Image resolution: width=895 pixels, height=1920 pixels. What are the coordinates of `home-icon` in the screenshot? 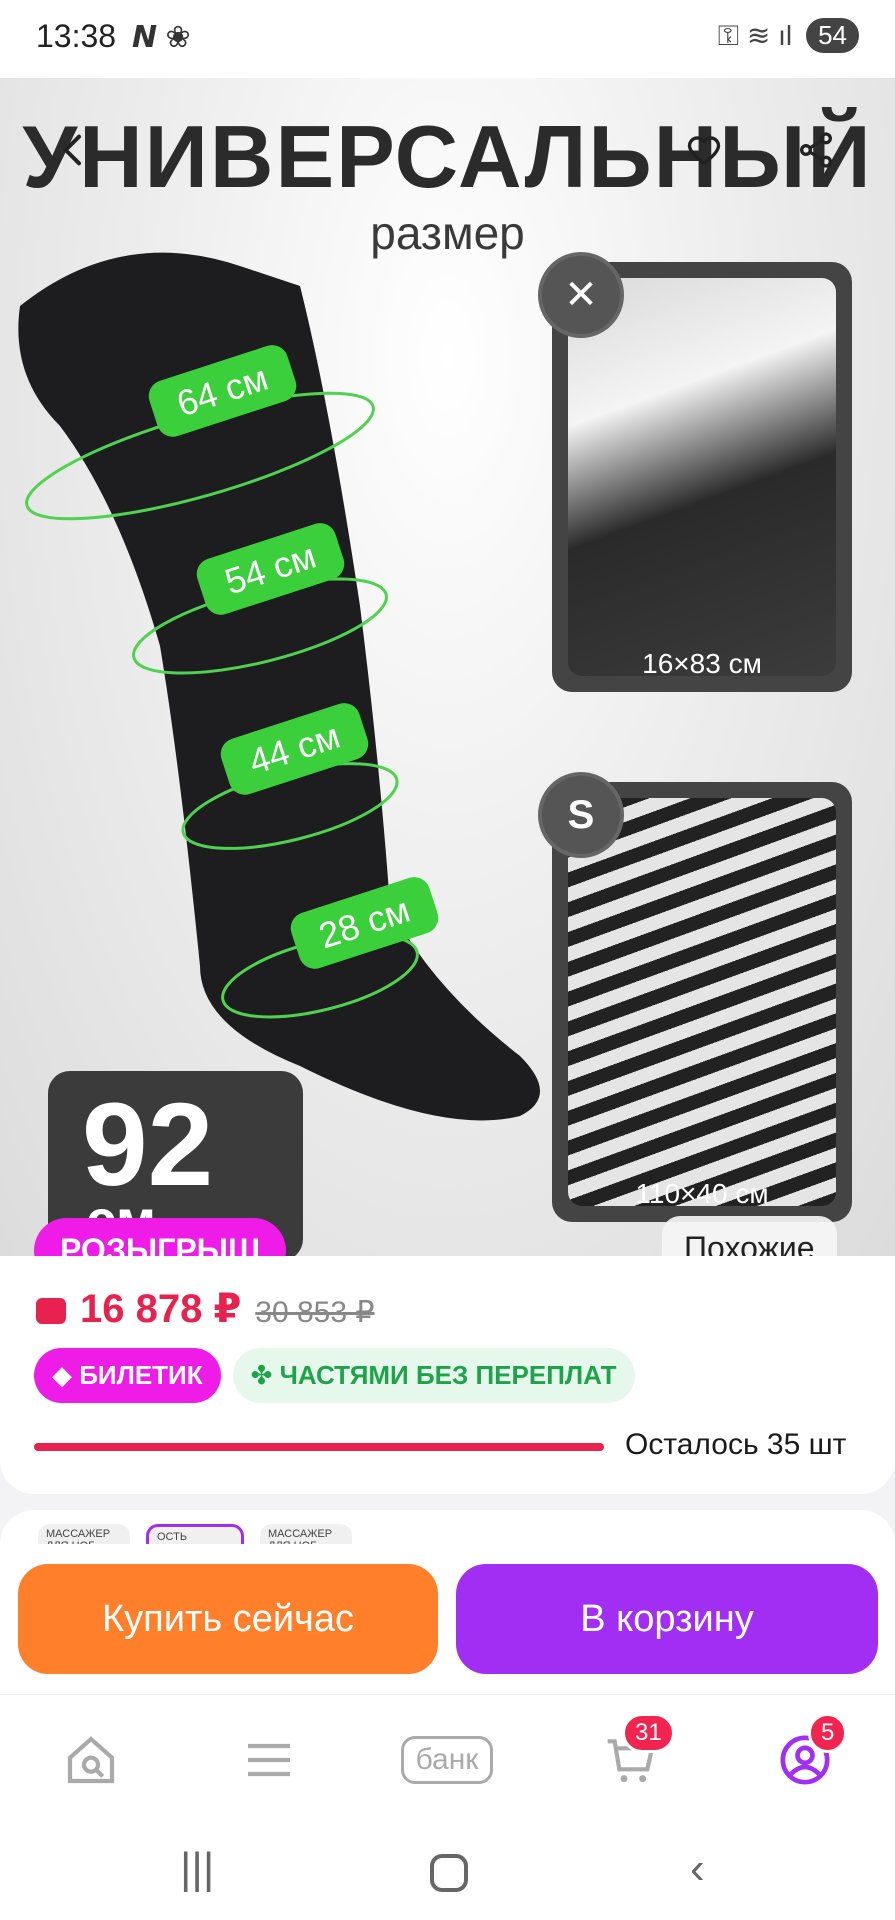 It's located at (449, 1873).